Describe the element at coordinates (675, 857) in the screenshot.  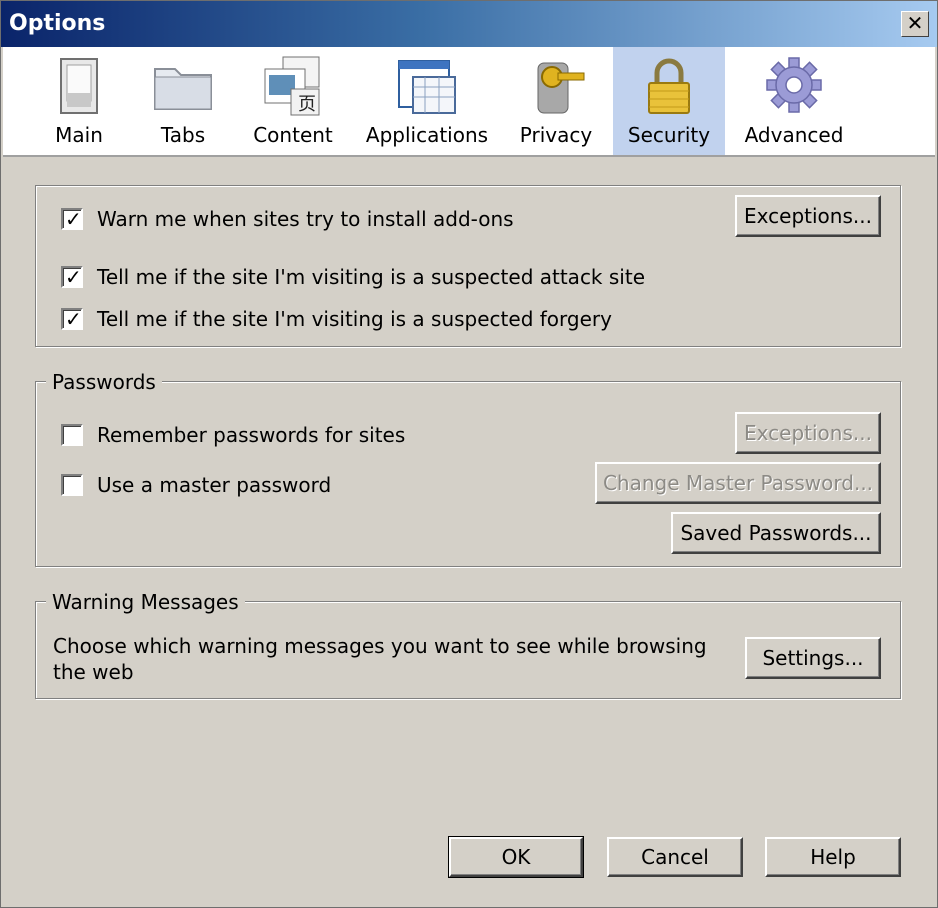
I see `cancel-button: Cancel` at that location.